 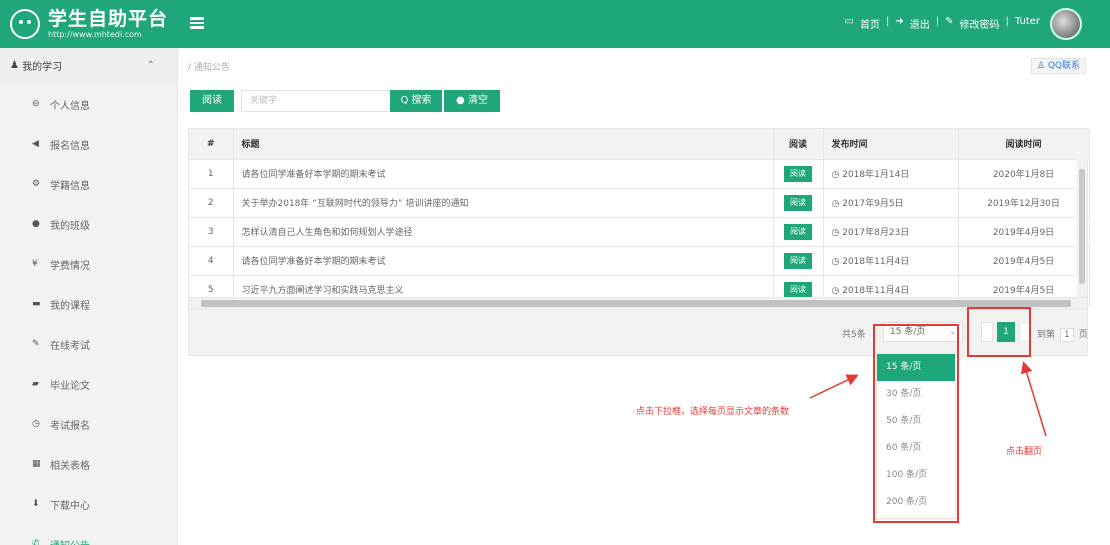 What do you see at coordinates (1040, 66) in the screenshot?
I see `qq-icon: ♙` at bounding box center [1040, 66].